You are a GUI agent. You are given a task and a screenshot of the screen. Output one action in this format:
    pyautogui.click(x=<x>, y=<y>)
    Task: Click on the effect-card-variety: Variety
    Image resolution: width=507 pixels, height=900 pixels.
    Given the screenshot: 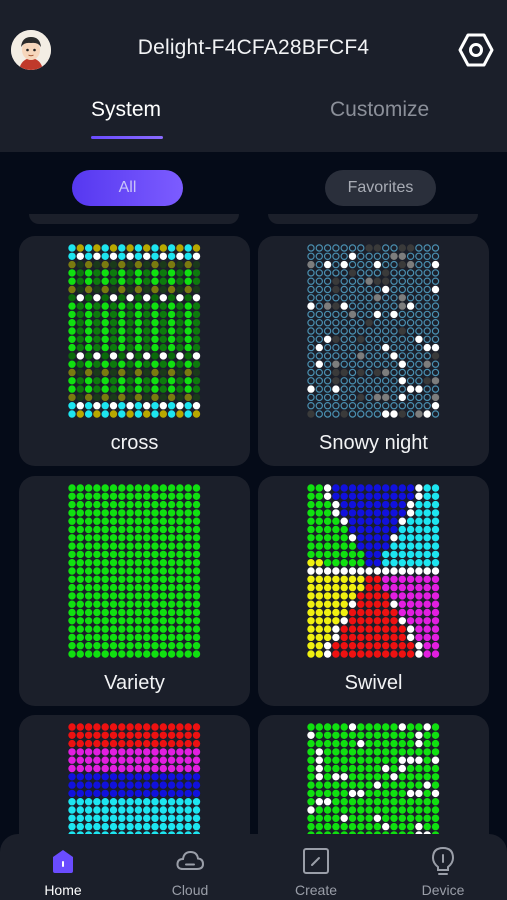 What is the action you would take?
    pyautogui.click(x=134, y=591)
    